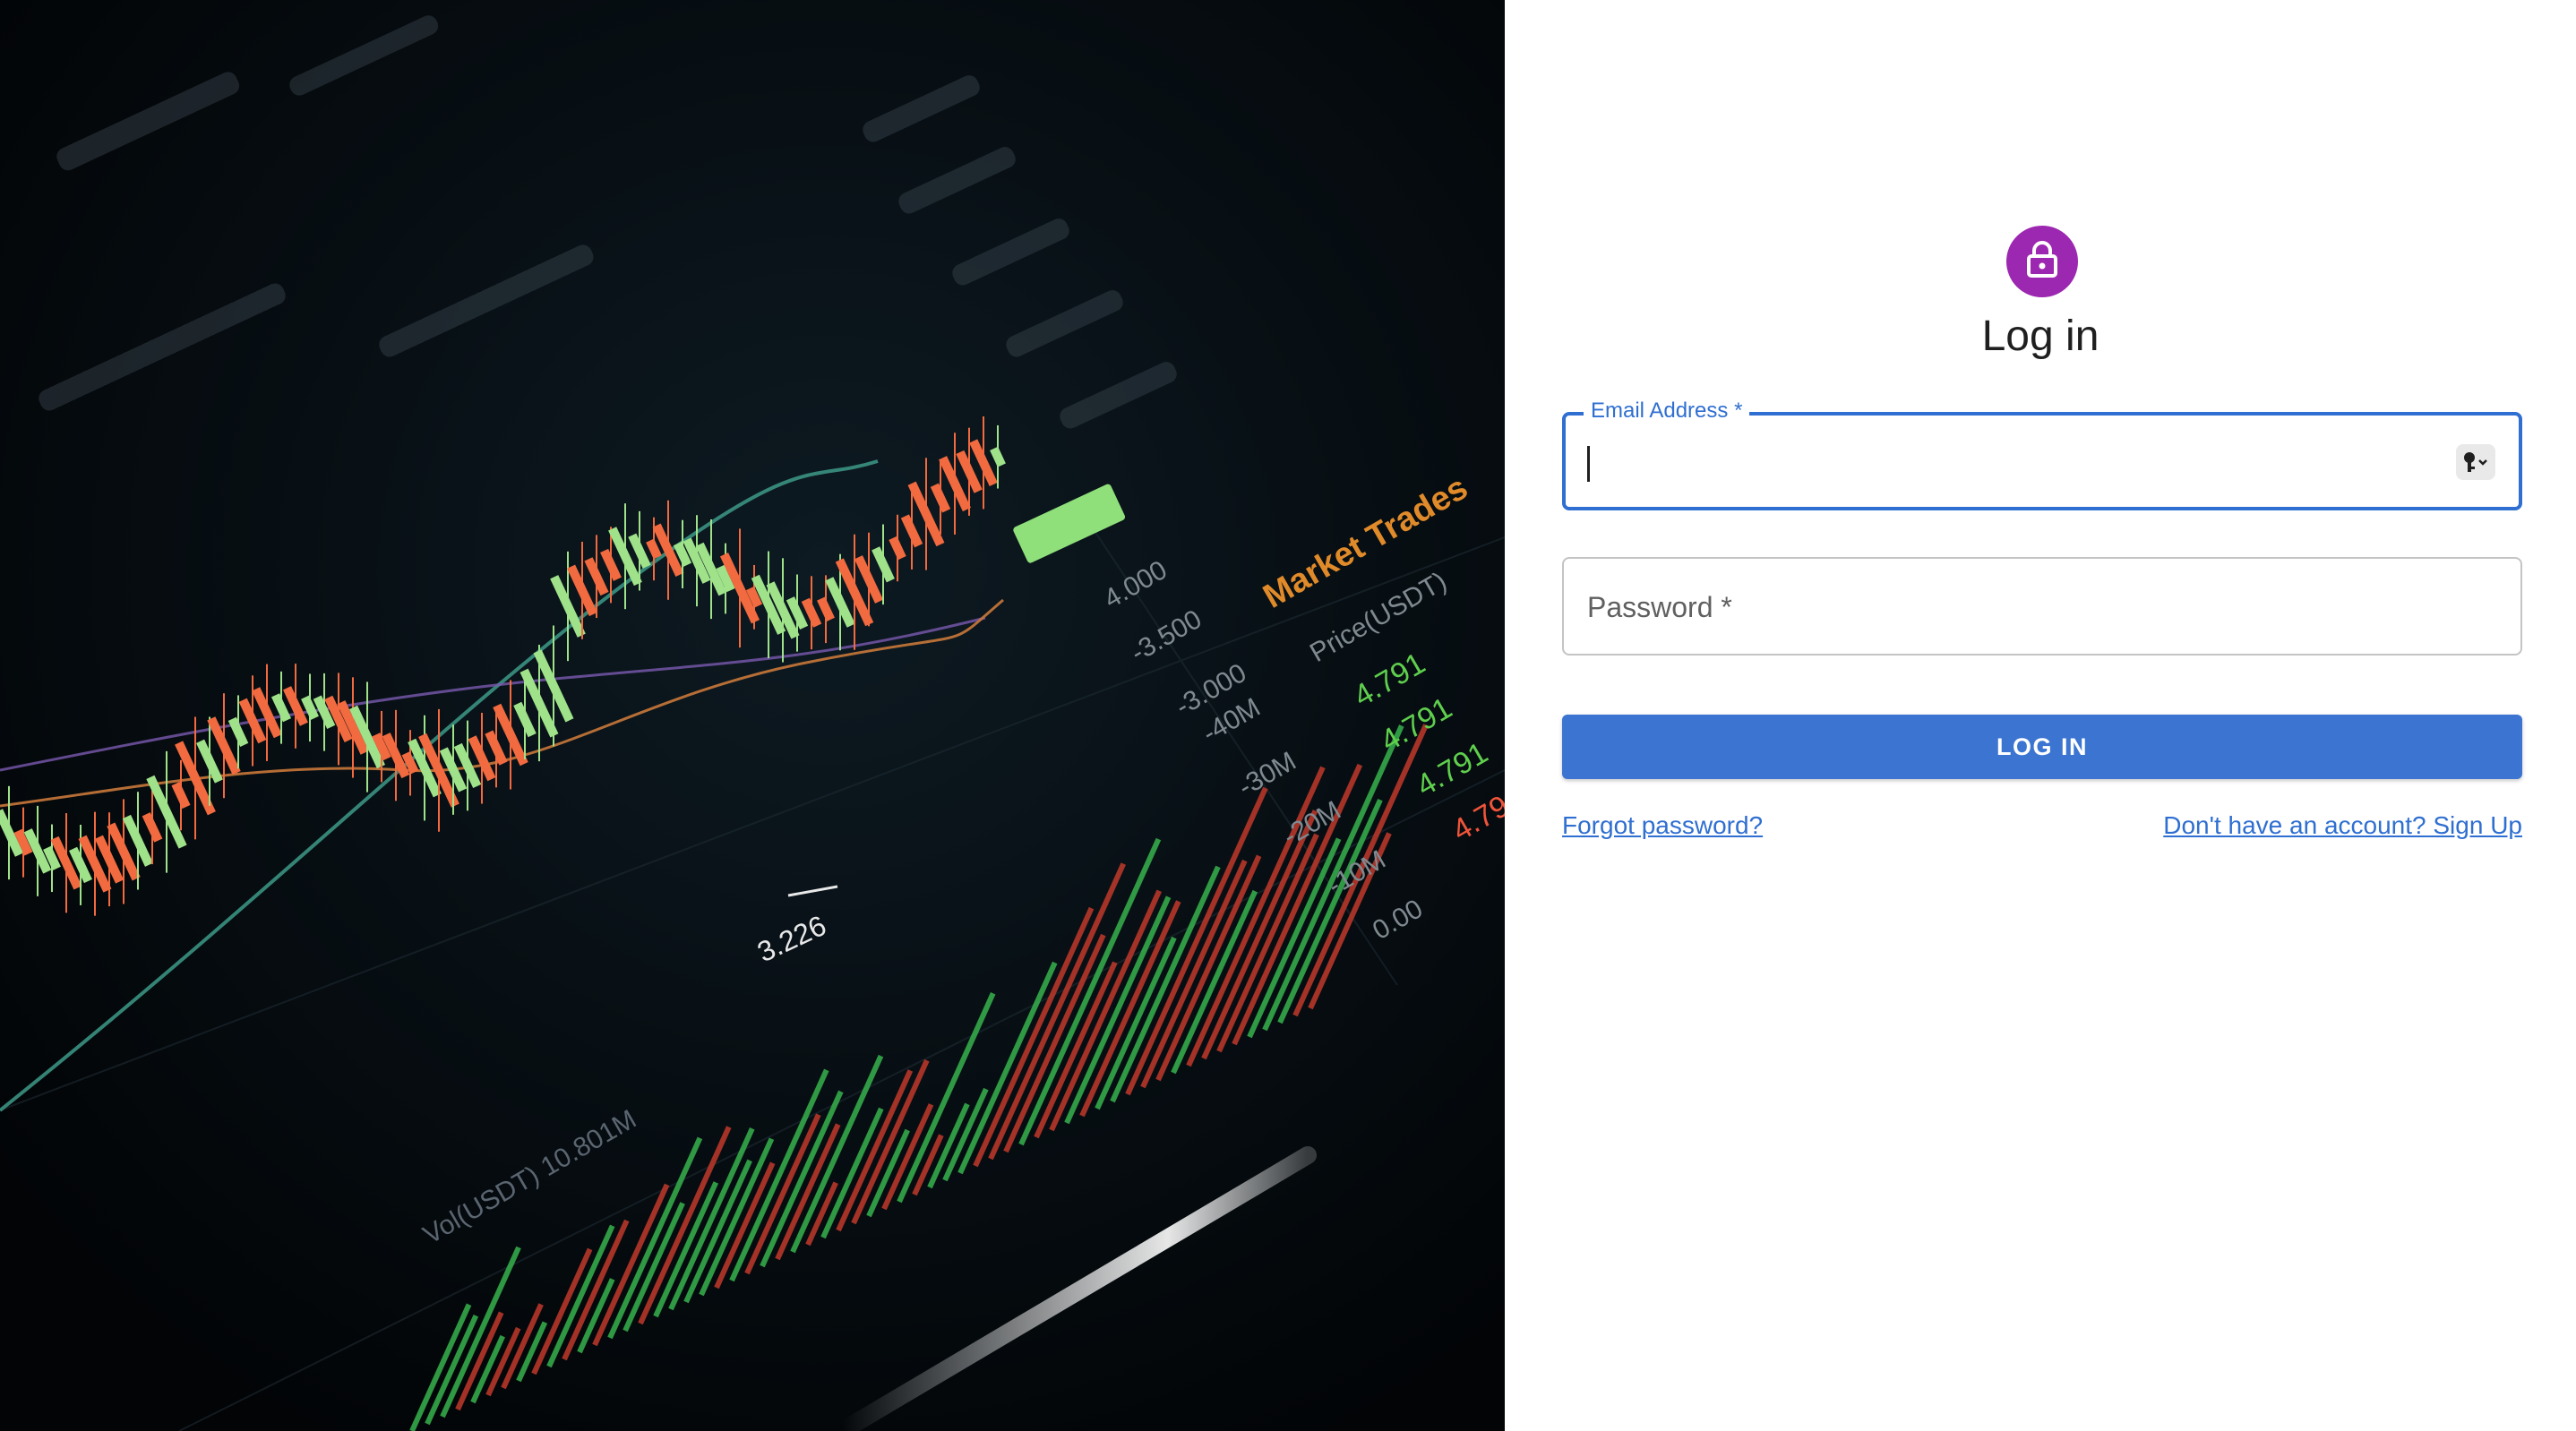 Image resolution: width=2576 pixels, height=1431 pixels. What do you see at coordinates (2040, 336) in the screenshot?
I see `page-title: Log in` at bounding box center [2040, 336].